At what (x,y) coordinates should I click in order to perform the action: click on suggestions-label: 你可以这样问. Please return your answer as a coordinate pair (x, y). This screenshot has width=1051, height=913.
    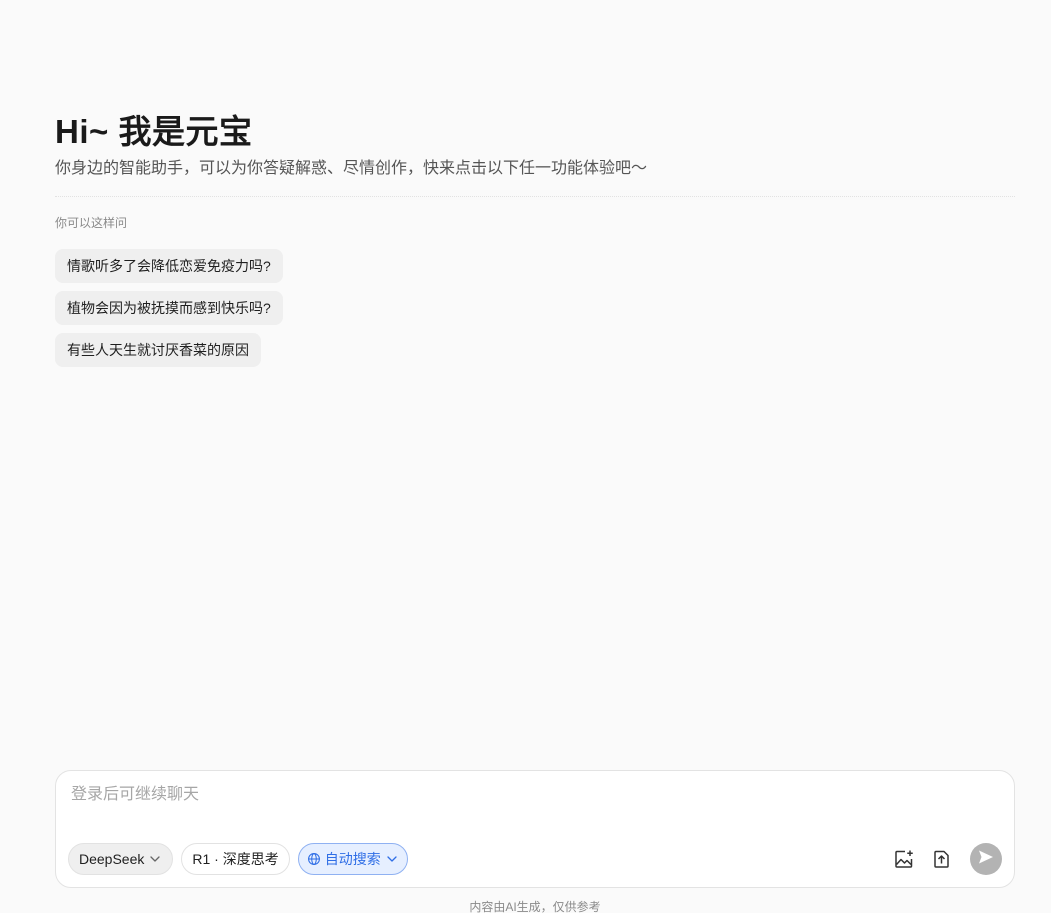
    Looking at the image, I should click on (91, 223).